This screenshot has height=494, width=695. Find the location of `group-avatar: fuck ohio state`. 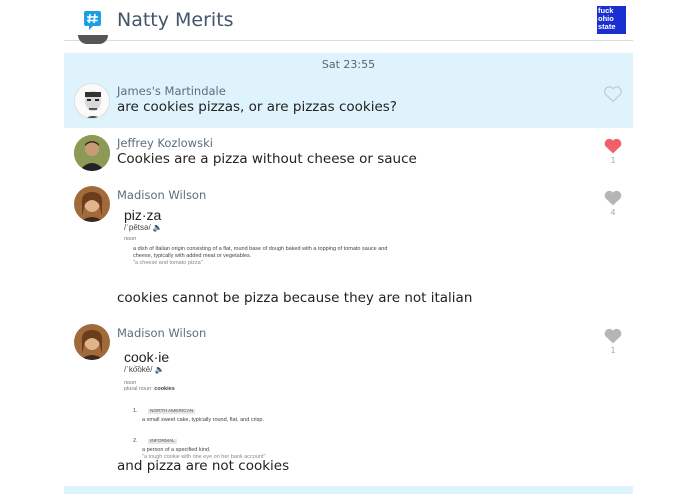

group-avatar: fuck ohio state is located at coordinates (611, 20).